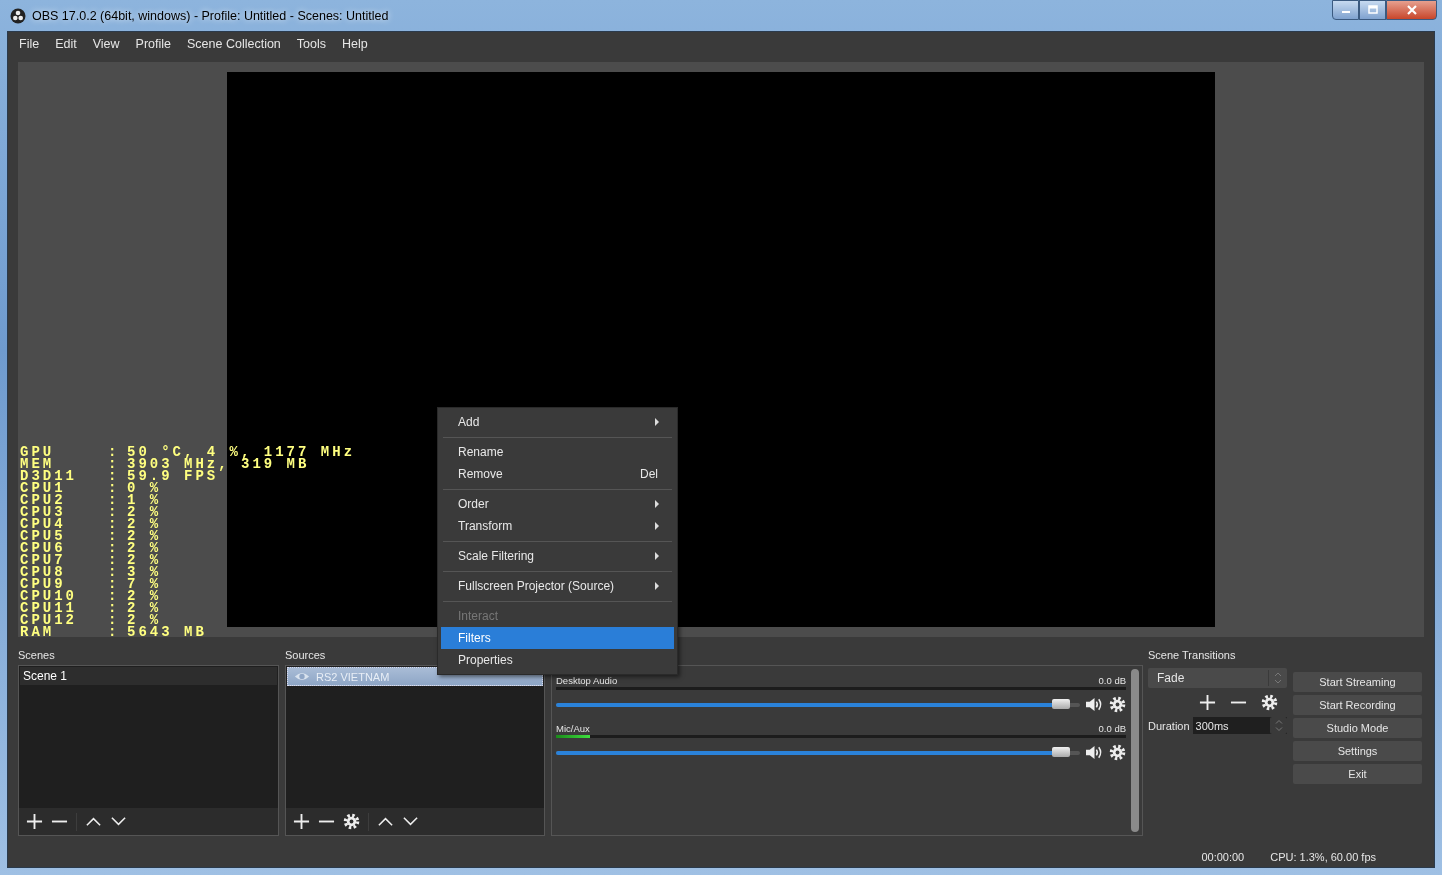 This screenshot has width=1442, height=875. Describe the element at coordinates (43, 560) in the screenshot. I see `stat-label: CPU7` at that location.